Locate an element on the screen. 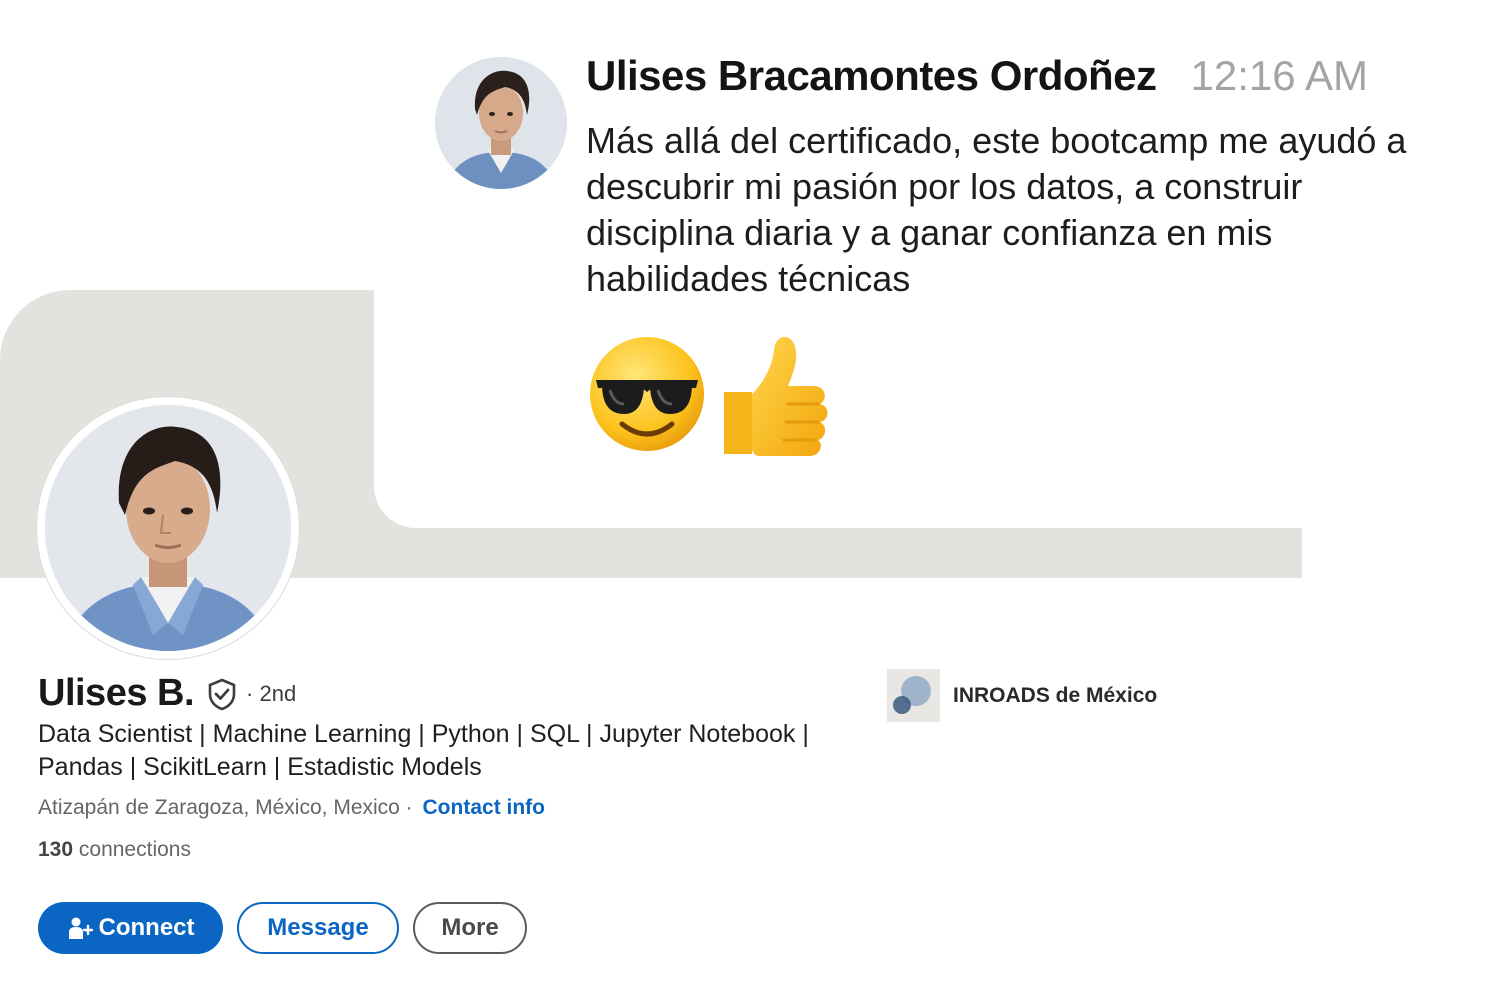  thumbs-up-icon is located at coordinates (776, 396).